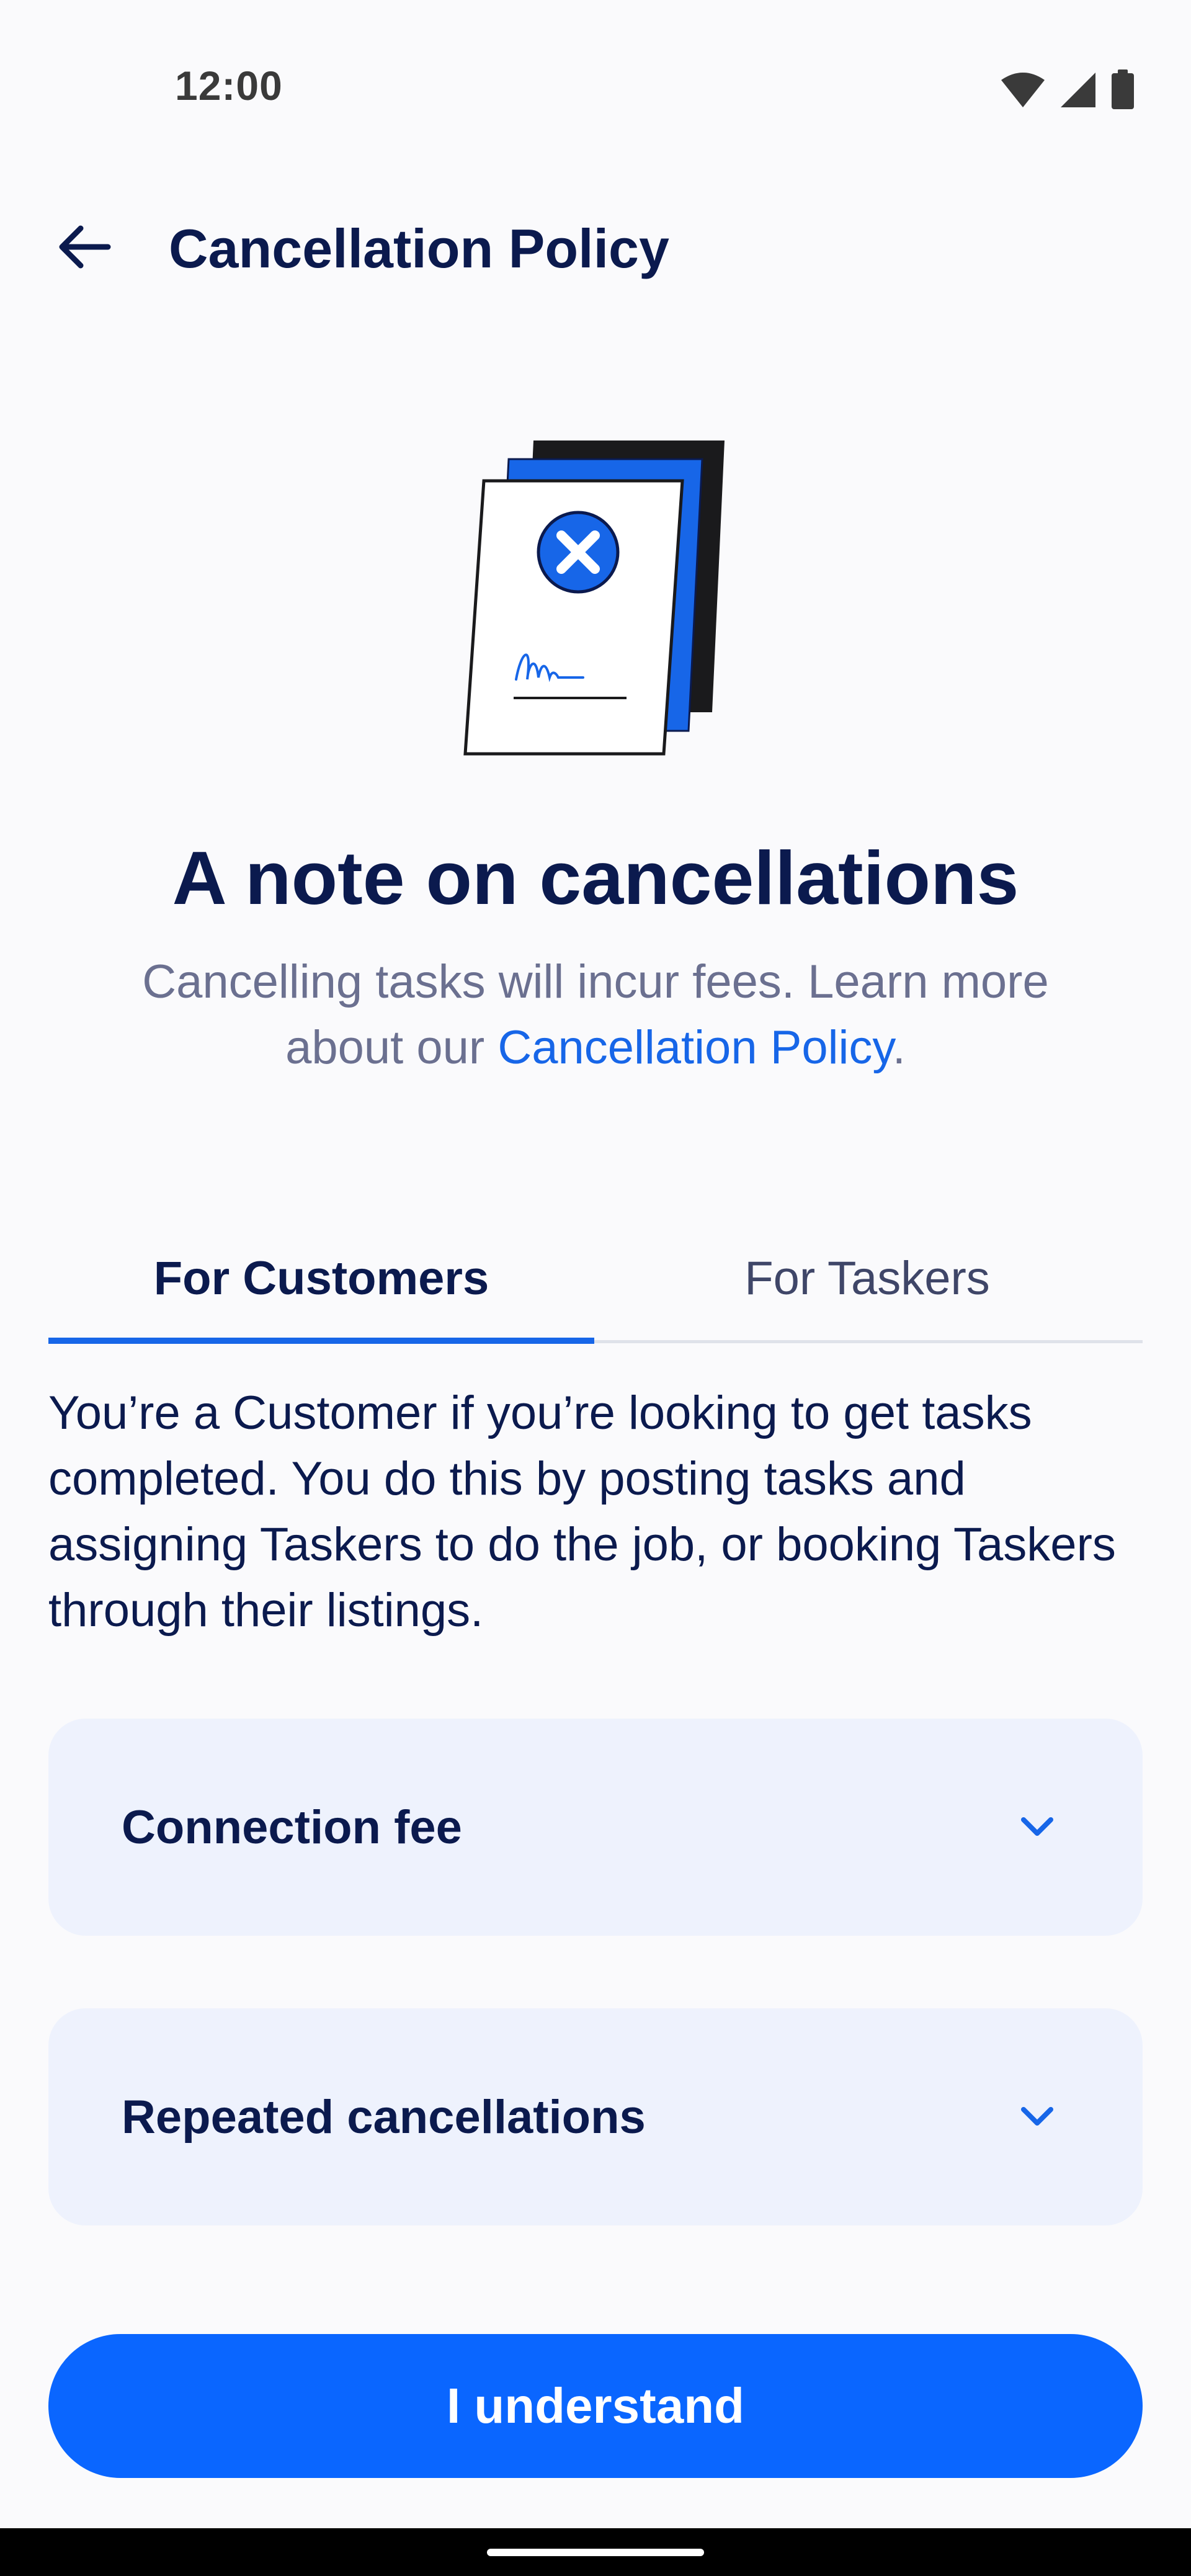  I want to click on subtext-suffix: ., so click(899, 1047).